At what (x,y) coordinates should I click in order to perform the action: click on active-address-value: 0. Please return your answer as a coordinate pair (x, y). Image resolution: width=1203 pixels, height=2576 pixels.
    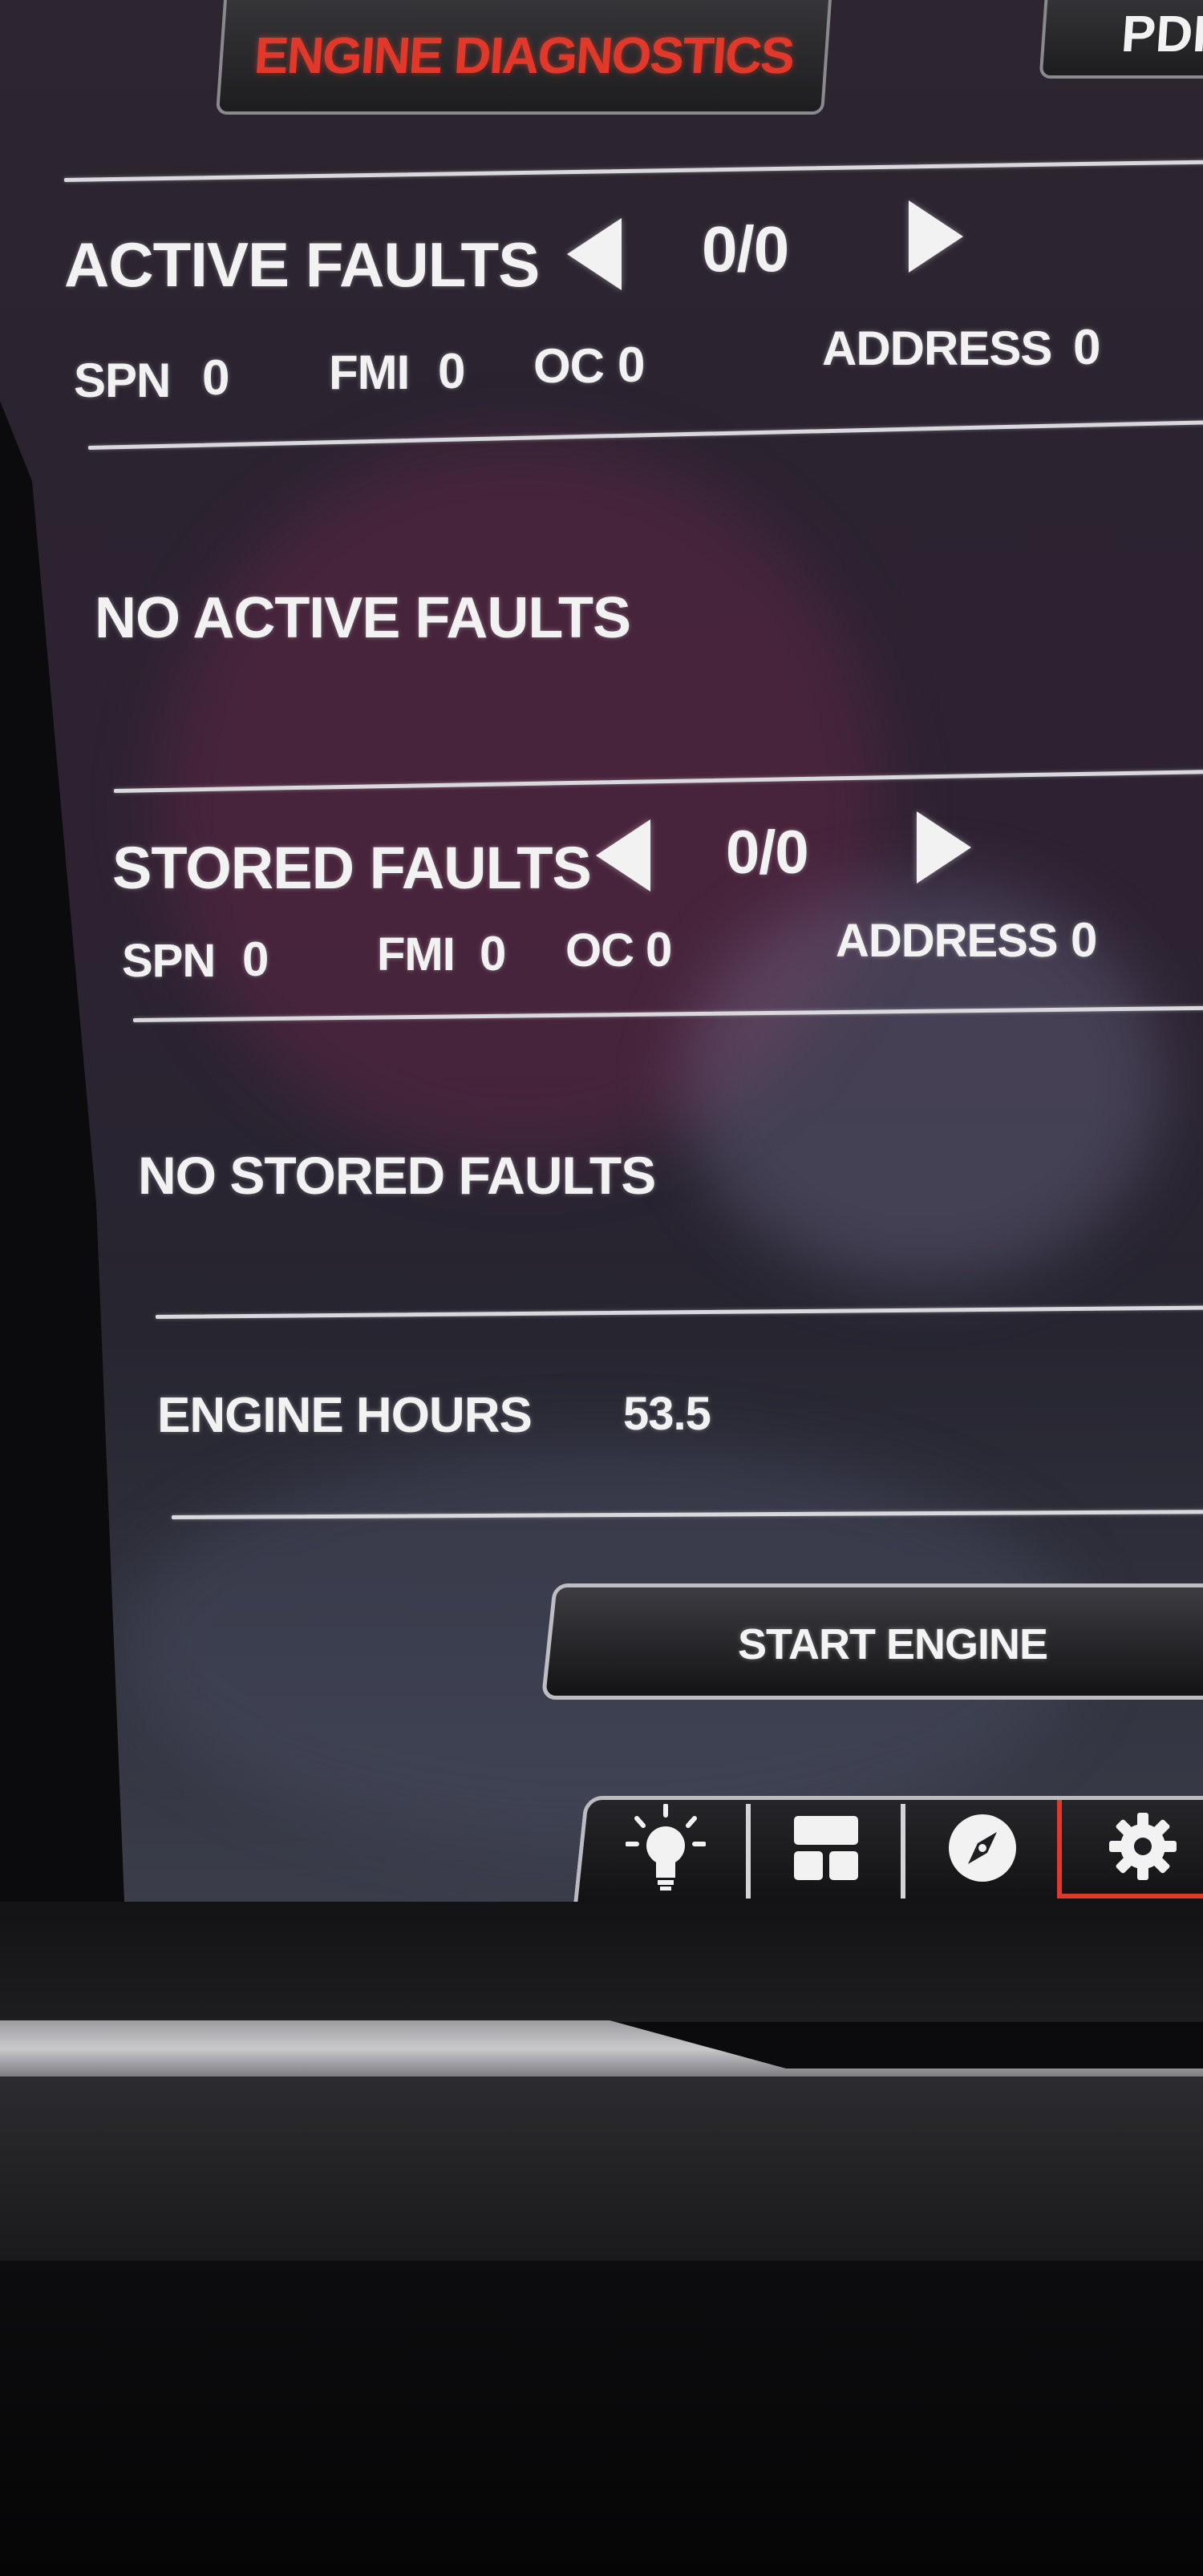
    Looking at the image, I should click on (1086, 347).